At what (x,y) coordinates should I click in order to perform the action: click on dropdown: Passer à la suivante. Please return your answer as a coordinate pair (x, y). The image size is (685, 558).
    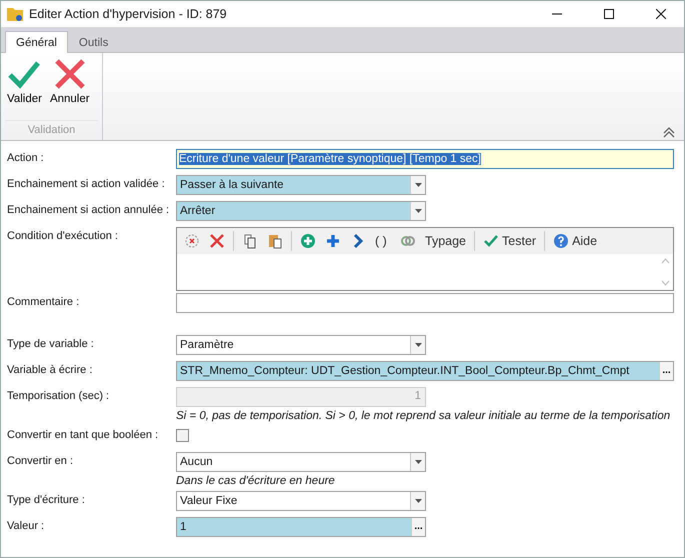
    Looking at the image, I should click on (301, 185).